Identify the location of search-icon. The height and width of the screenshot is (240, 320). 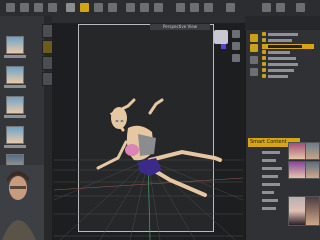
(254, 72).